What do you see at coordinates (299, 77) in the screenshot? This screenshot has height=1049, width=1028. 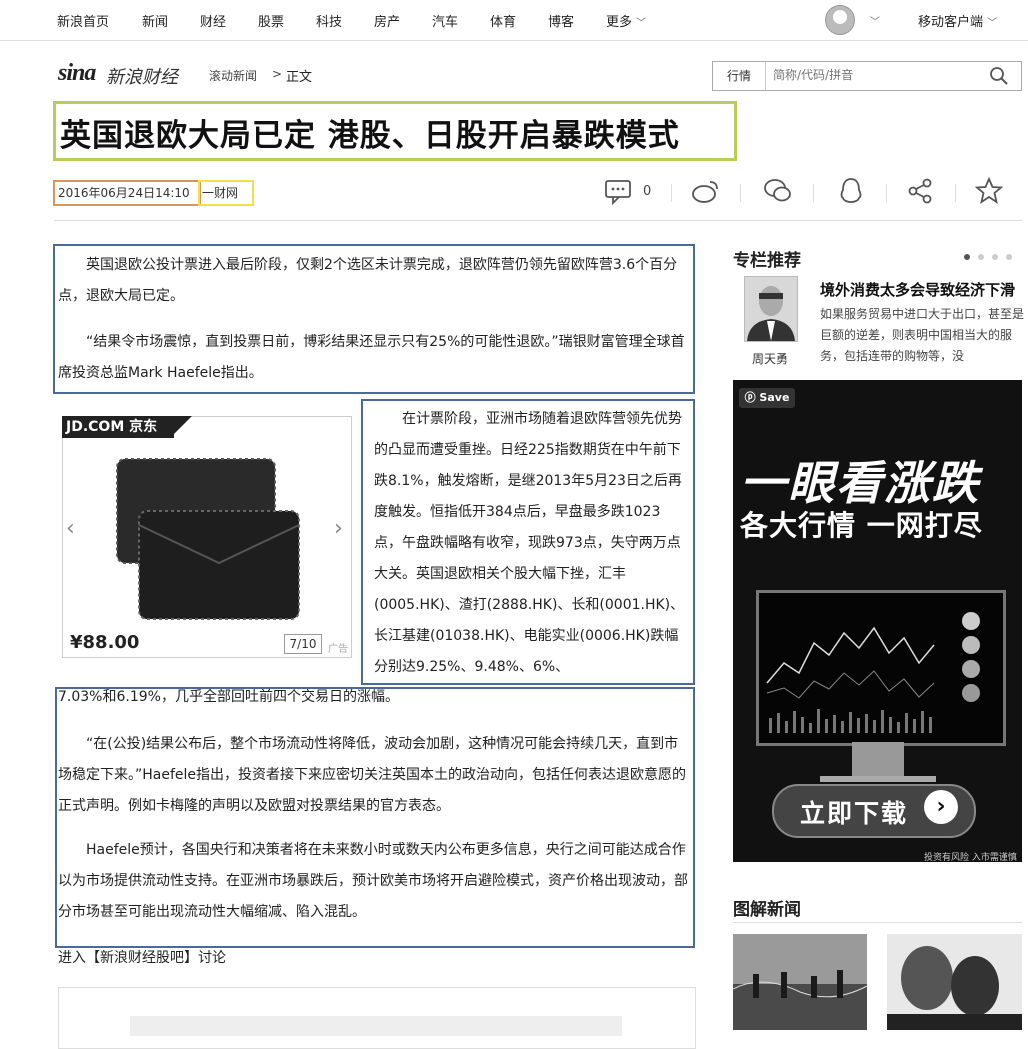 I see `breadcrumb-current: 正文` at bounding box center [299, 77].